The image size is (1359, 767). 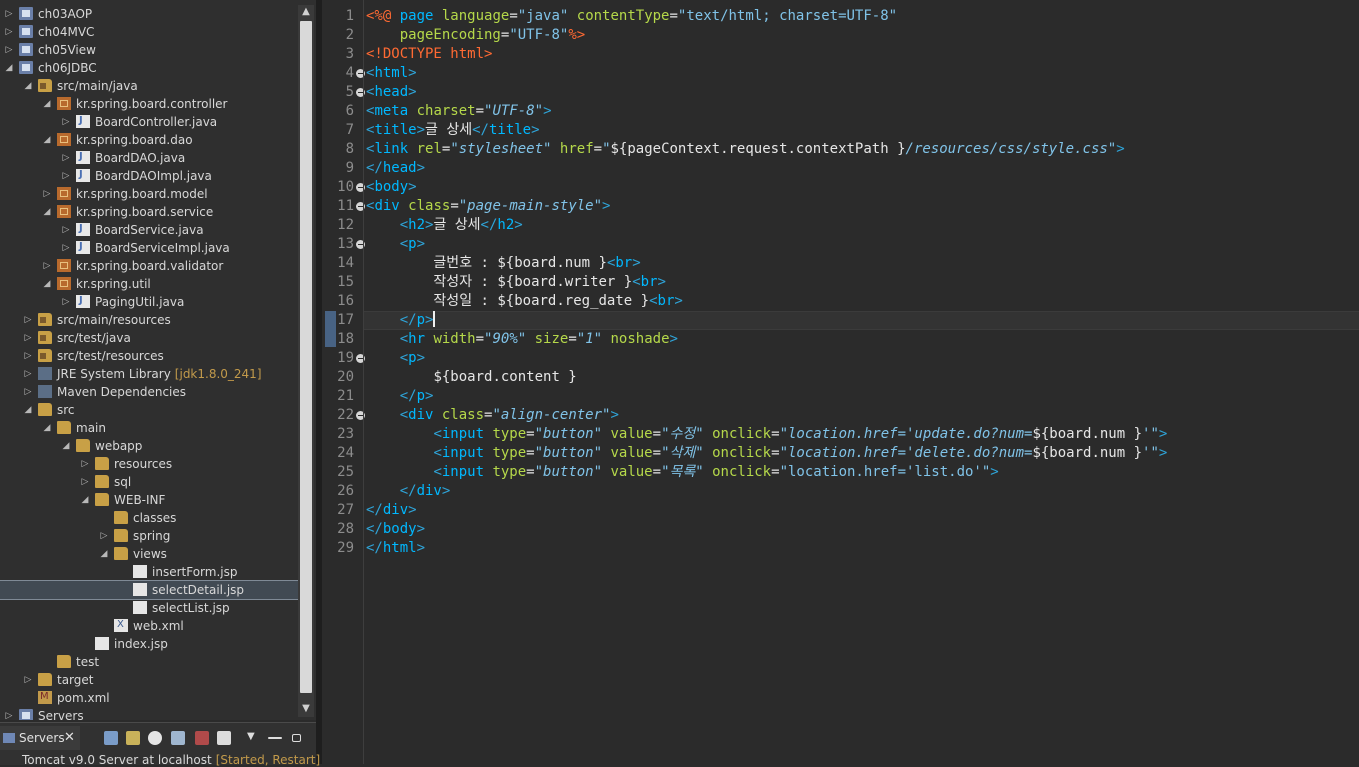 I want to click on tree-item: ▷ BoardDAOImpl.java, so click(x=149, y=175).